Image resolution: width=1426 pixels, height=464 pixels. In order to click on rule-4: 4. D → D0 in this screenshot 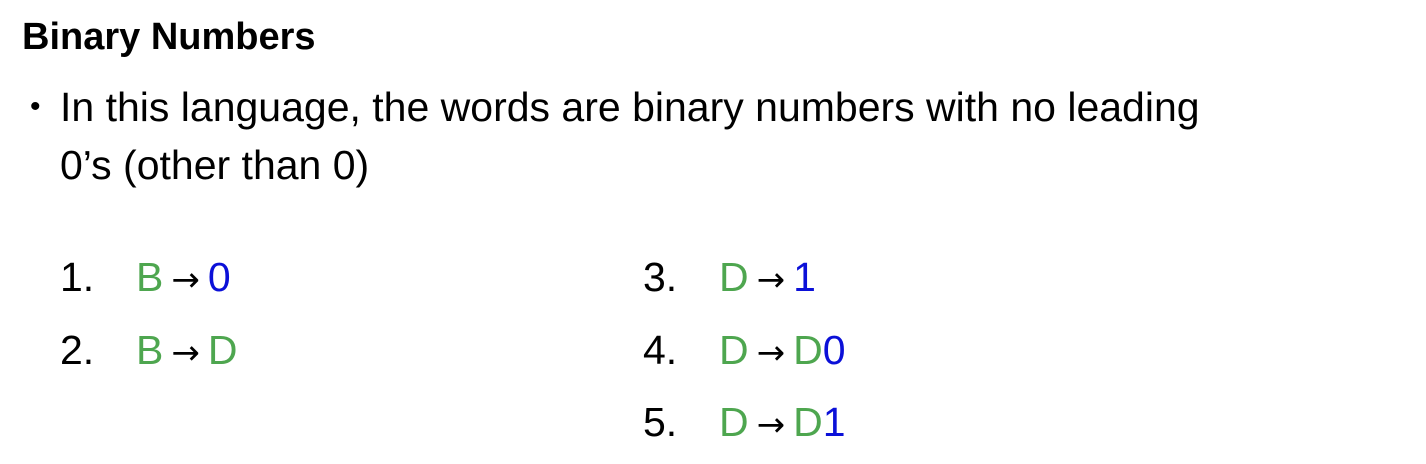, I will do `click(744, 351)`.